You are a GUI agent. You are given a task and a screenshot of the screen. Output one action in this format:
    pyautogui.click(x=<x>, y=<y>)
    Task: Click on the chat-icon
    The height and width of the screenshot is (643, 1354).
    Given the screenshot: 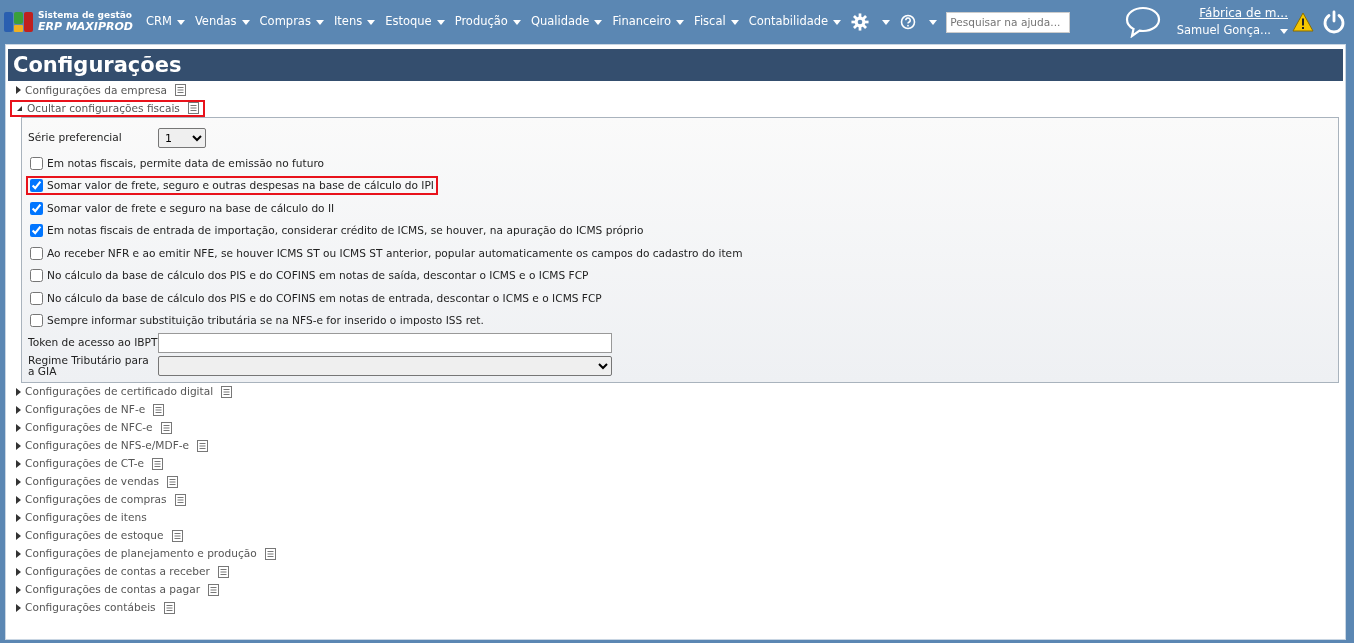 What is the action you would take?
    pyautogui.click(x=1142, y=22)
    